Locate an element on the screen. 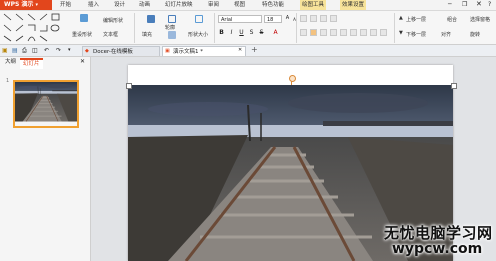  size-icon is located at coordinates (199, 19).